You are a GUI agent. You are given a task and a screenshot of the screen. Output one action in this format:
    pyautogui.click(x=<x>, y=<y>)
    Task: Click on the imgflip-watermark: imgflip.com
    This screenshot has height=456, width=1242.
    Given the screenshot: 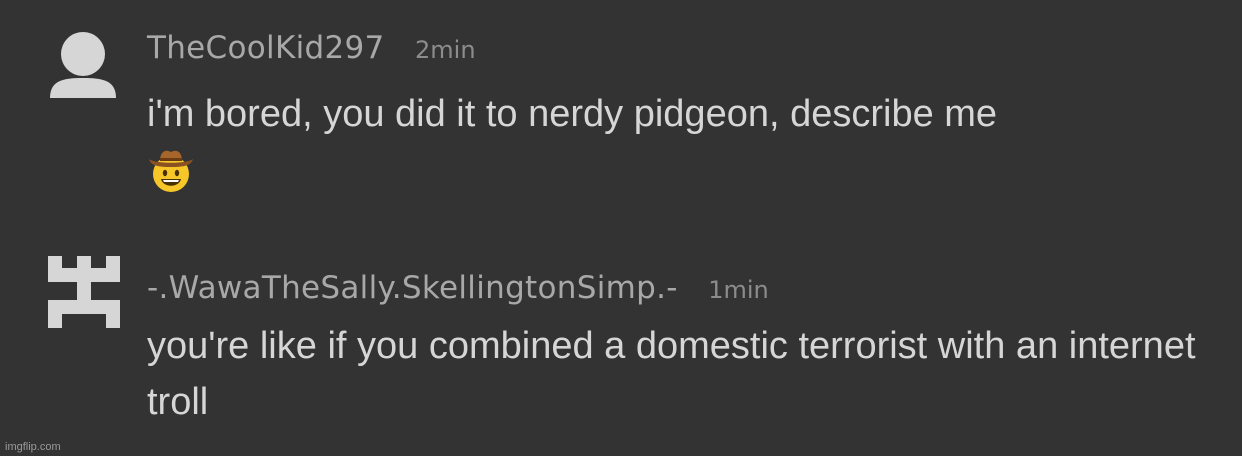 What is the action you would take?
    pyautogui.click(x=33, y=447)
    